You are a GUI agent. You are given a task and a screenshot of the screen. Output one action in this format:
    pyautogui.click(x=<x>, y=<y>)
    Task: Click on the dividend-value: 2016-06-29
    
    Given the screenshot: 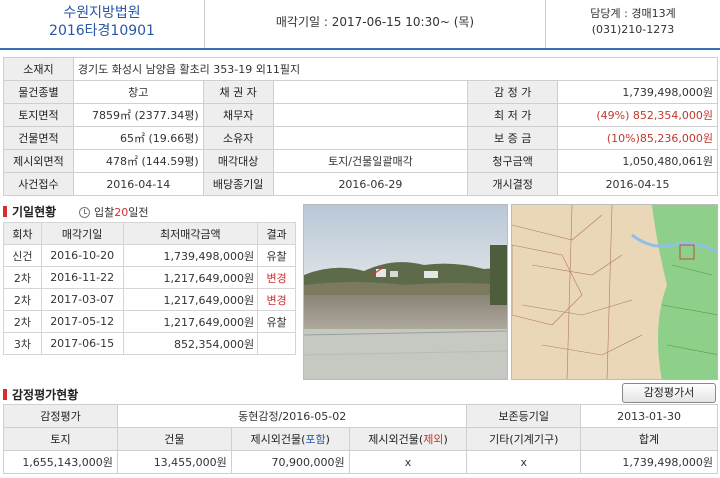 What is the action you would take?
    pyautogui.click(x=370, y=184)
    